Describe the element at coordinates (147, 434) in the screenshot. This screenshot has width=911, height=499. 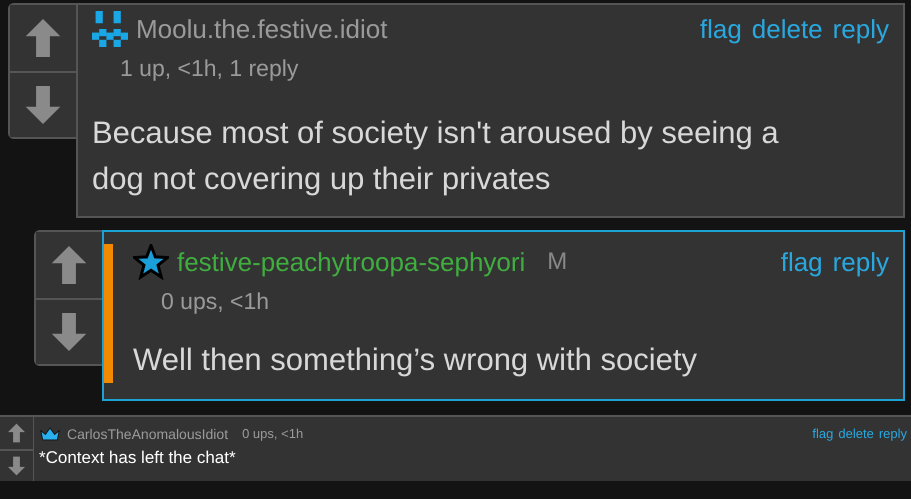
I see `username: CarlosTheAnomalousIdiot` at that location.